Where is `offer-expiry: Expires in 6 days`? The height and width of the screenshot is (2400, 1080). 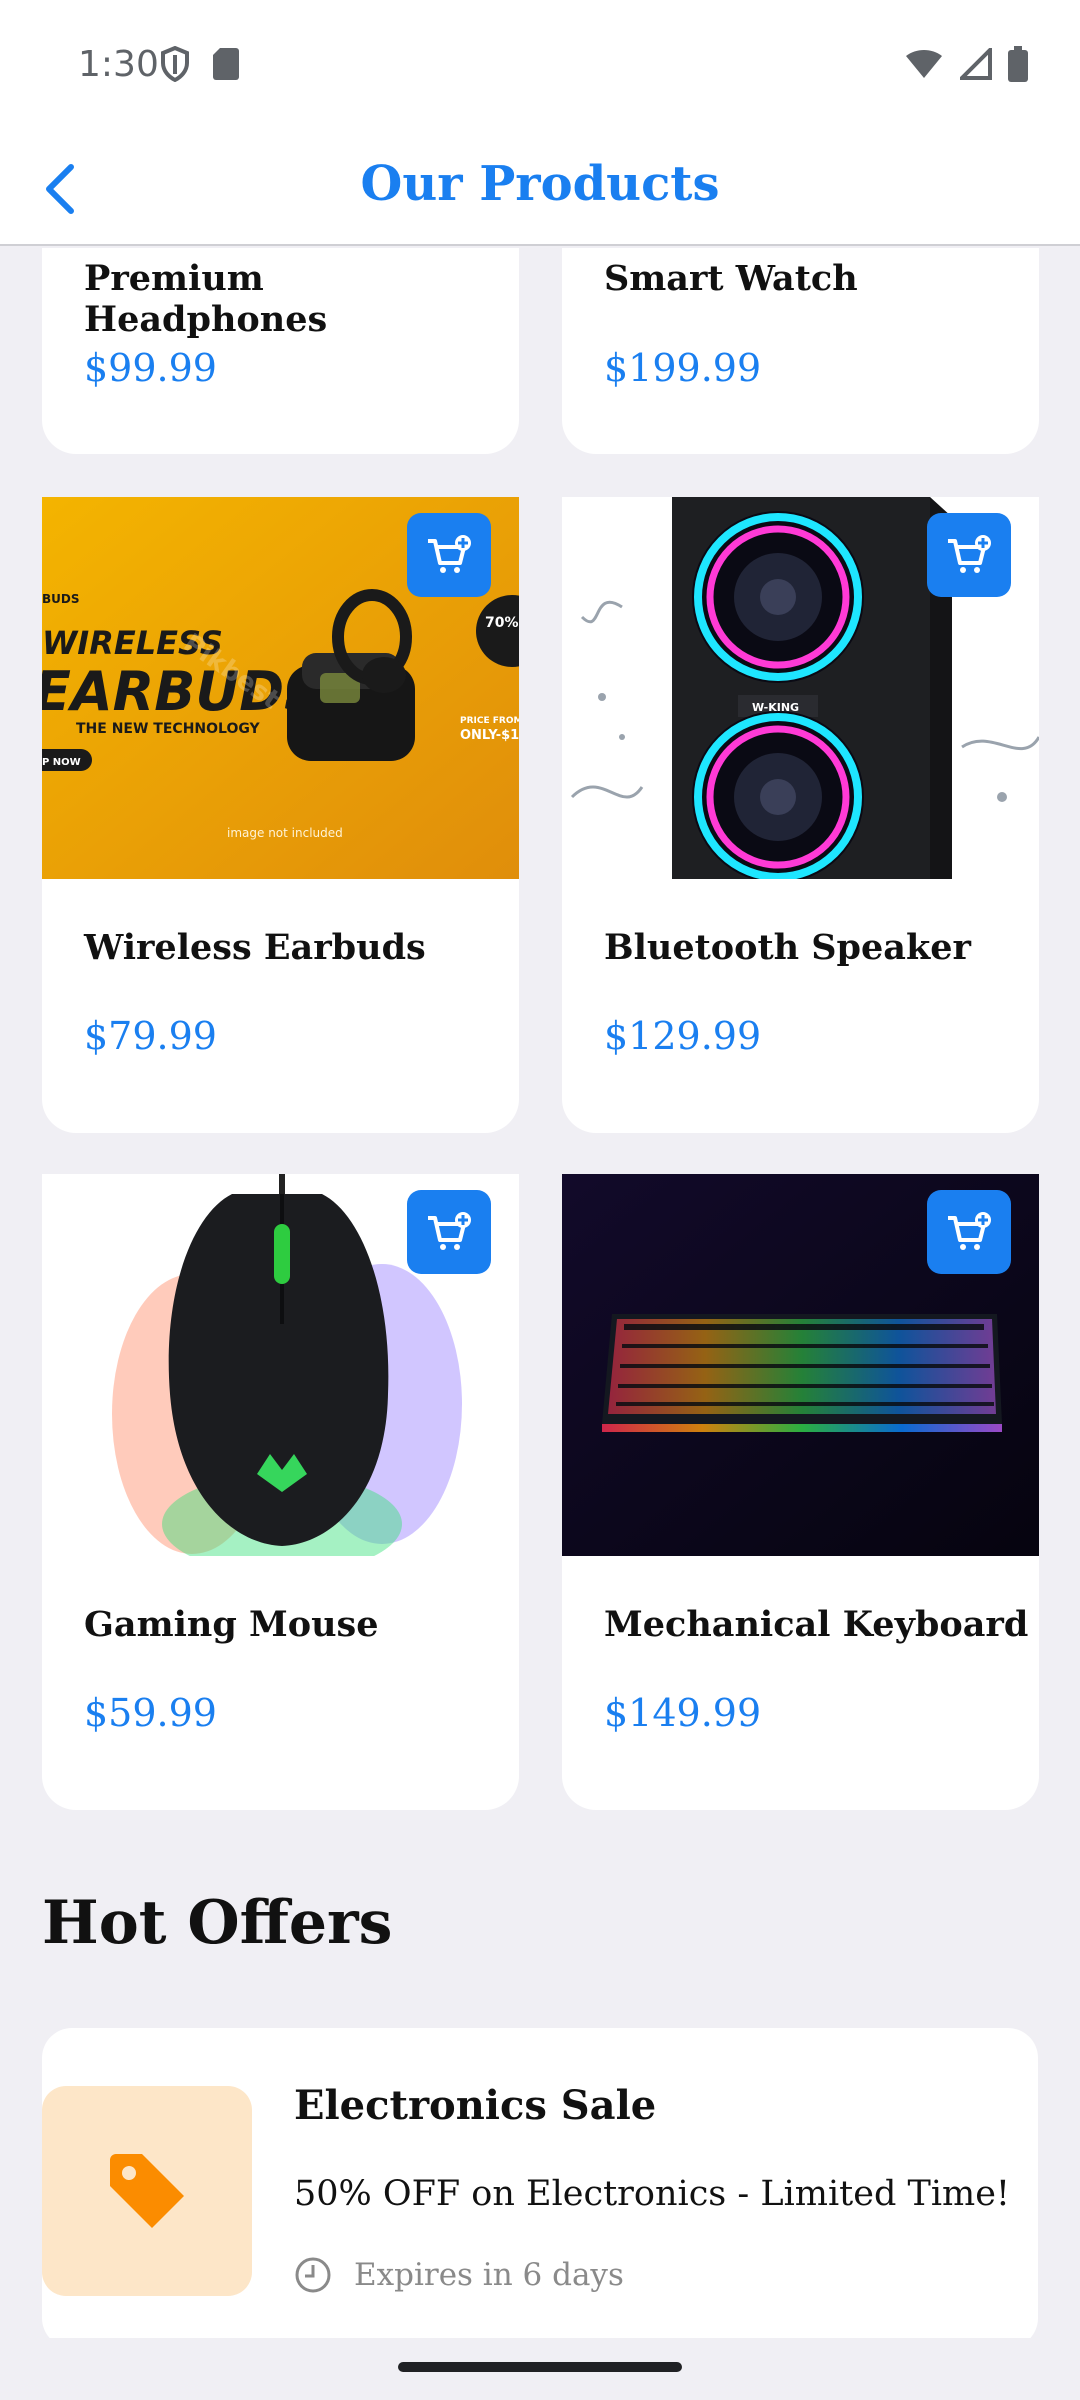
offer-expiry: Expires in 6 days is located at coordinates (459, 2275).